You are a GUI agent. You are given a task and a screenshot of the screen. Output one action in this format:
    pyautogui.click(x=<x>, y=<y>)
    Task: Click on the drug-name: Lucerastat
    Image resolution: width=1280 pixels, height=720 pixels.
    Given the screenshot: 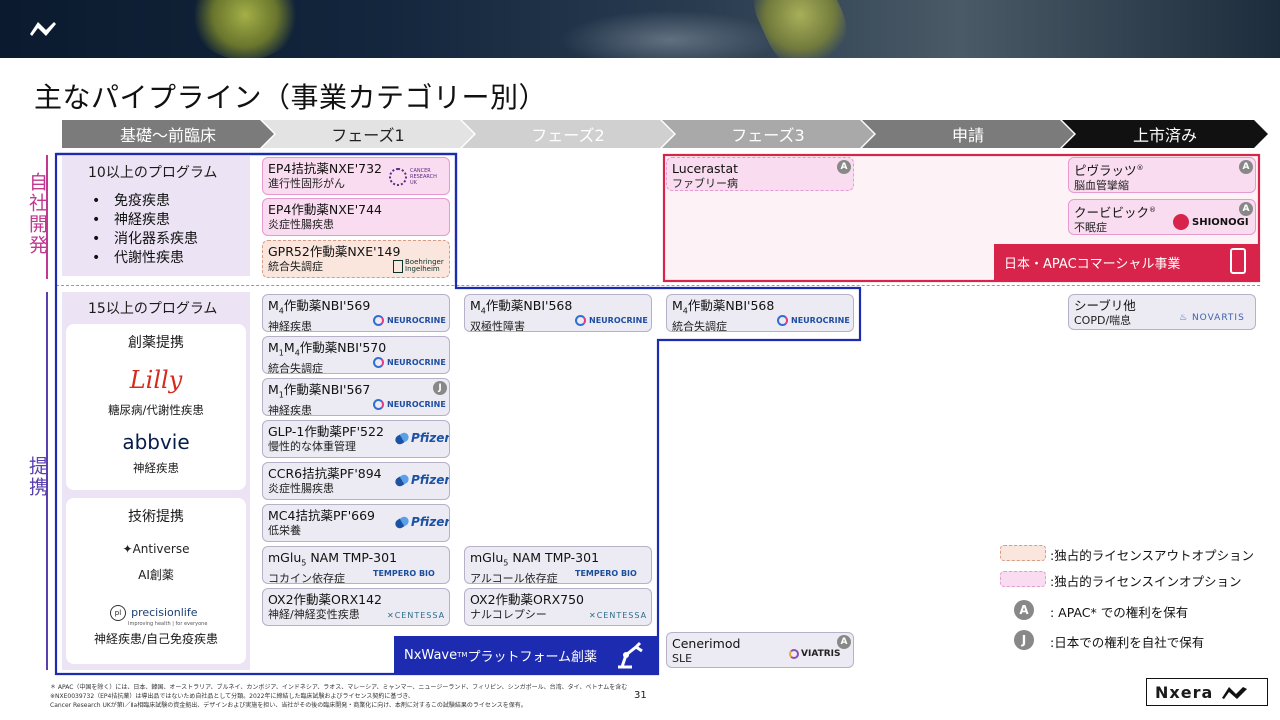 What is the action you would take?
    pyautogui.click(x=705, y=168)
    